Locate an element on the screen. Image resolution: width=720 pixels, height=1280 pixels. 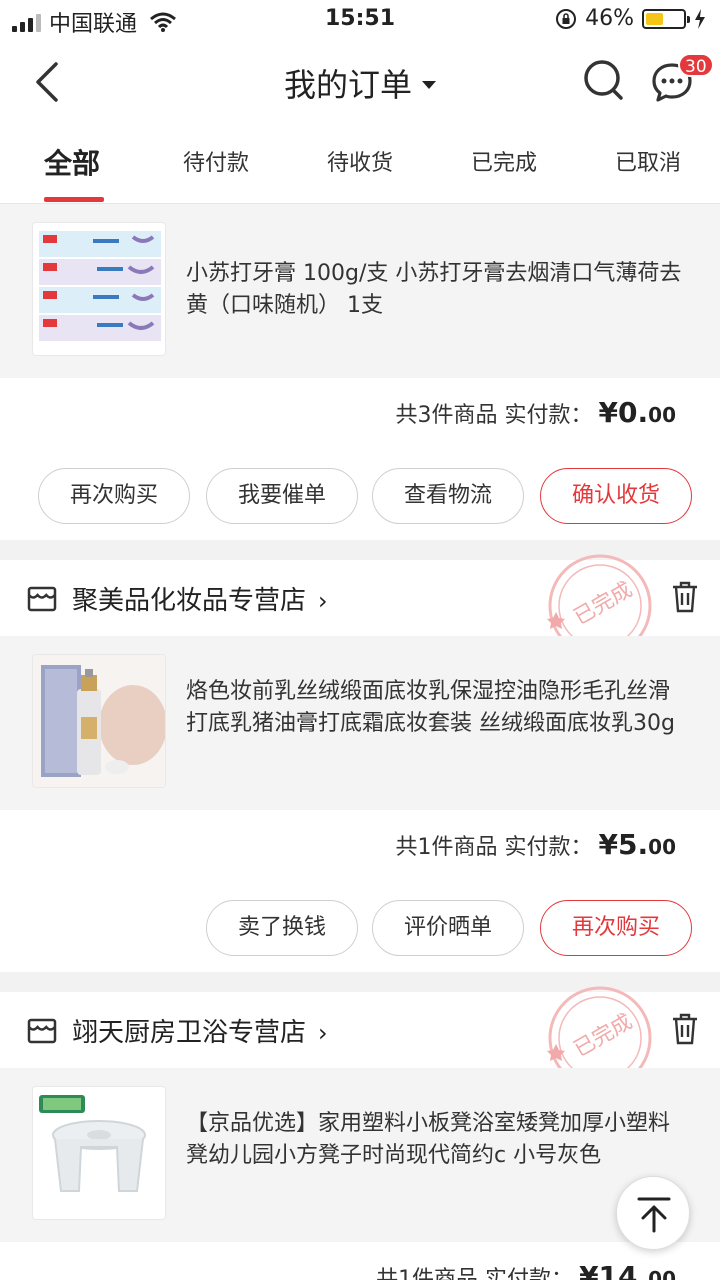
shop-header: 翊天厨房卫浴专营店 › 已完成 is located at coordinates (360, 1038).